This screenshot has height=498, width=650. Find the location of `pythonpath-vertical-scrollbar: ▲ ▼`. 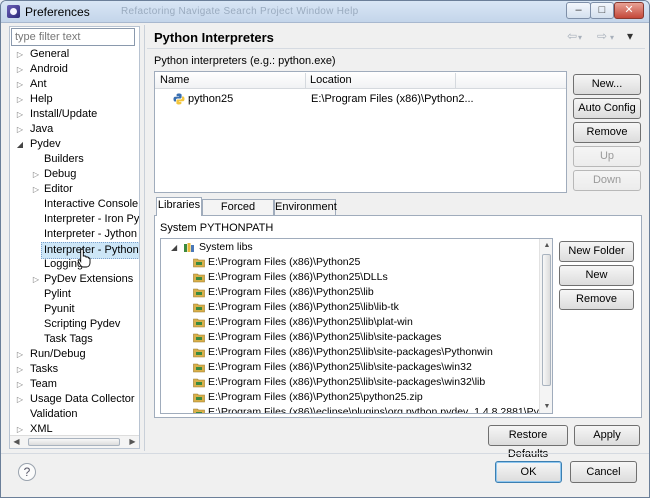

pythonpath-vertical-scrollbar: ▲ ▼ is located at coordinates (545, 326).